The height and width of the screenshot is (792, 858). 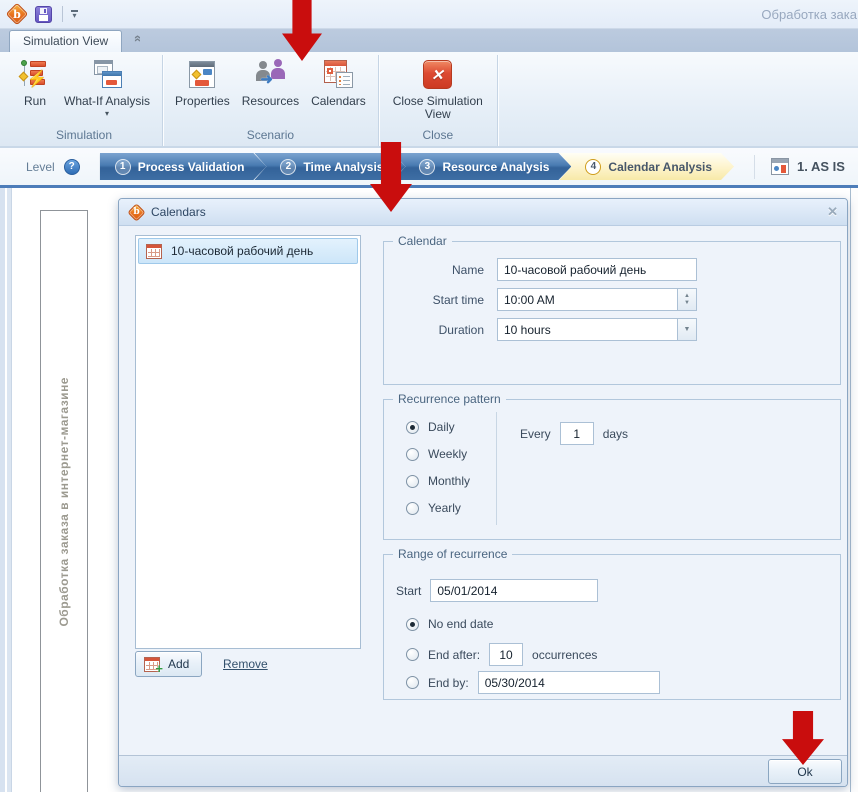 I want to click on duration-dropdown-icon: ▼, so click(x=686, y=329).